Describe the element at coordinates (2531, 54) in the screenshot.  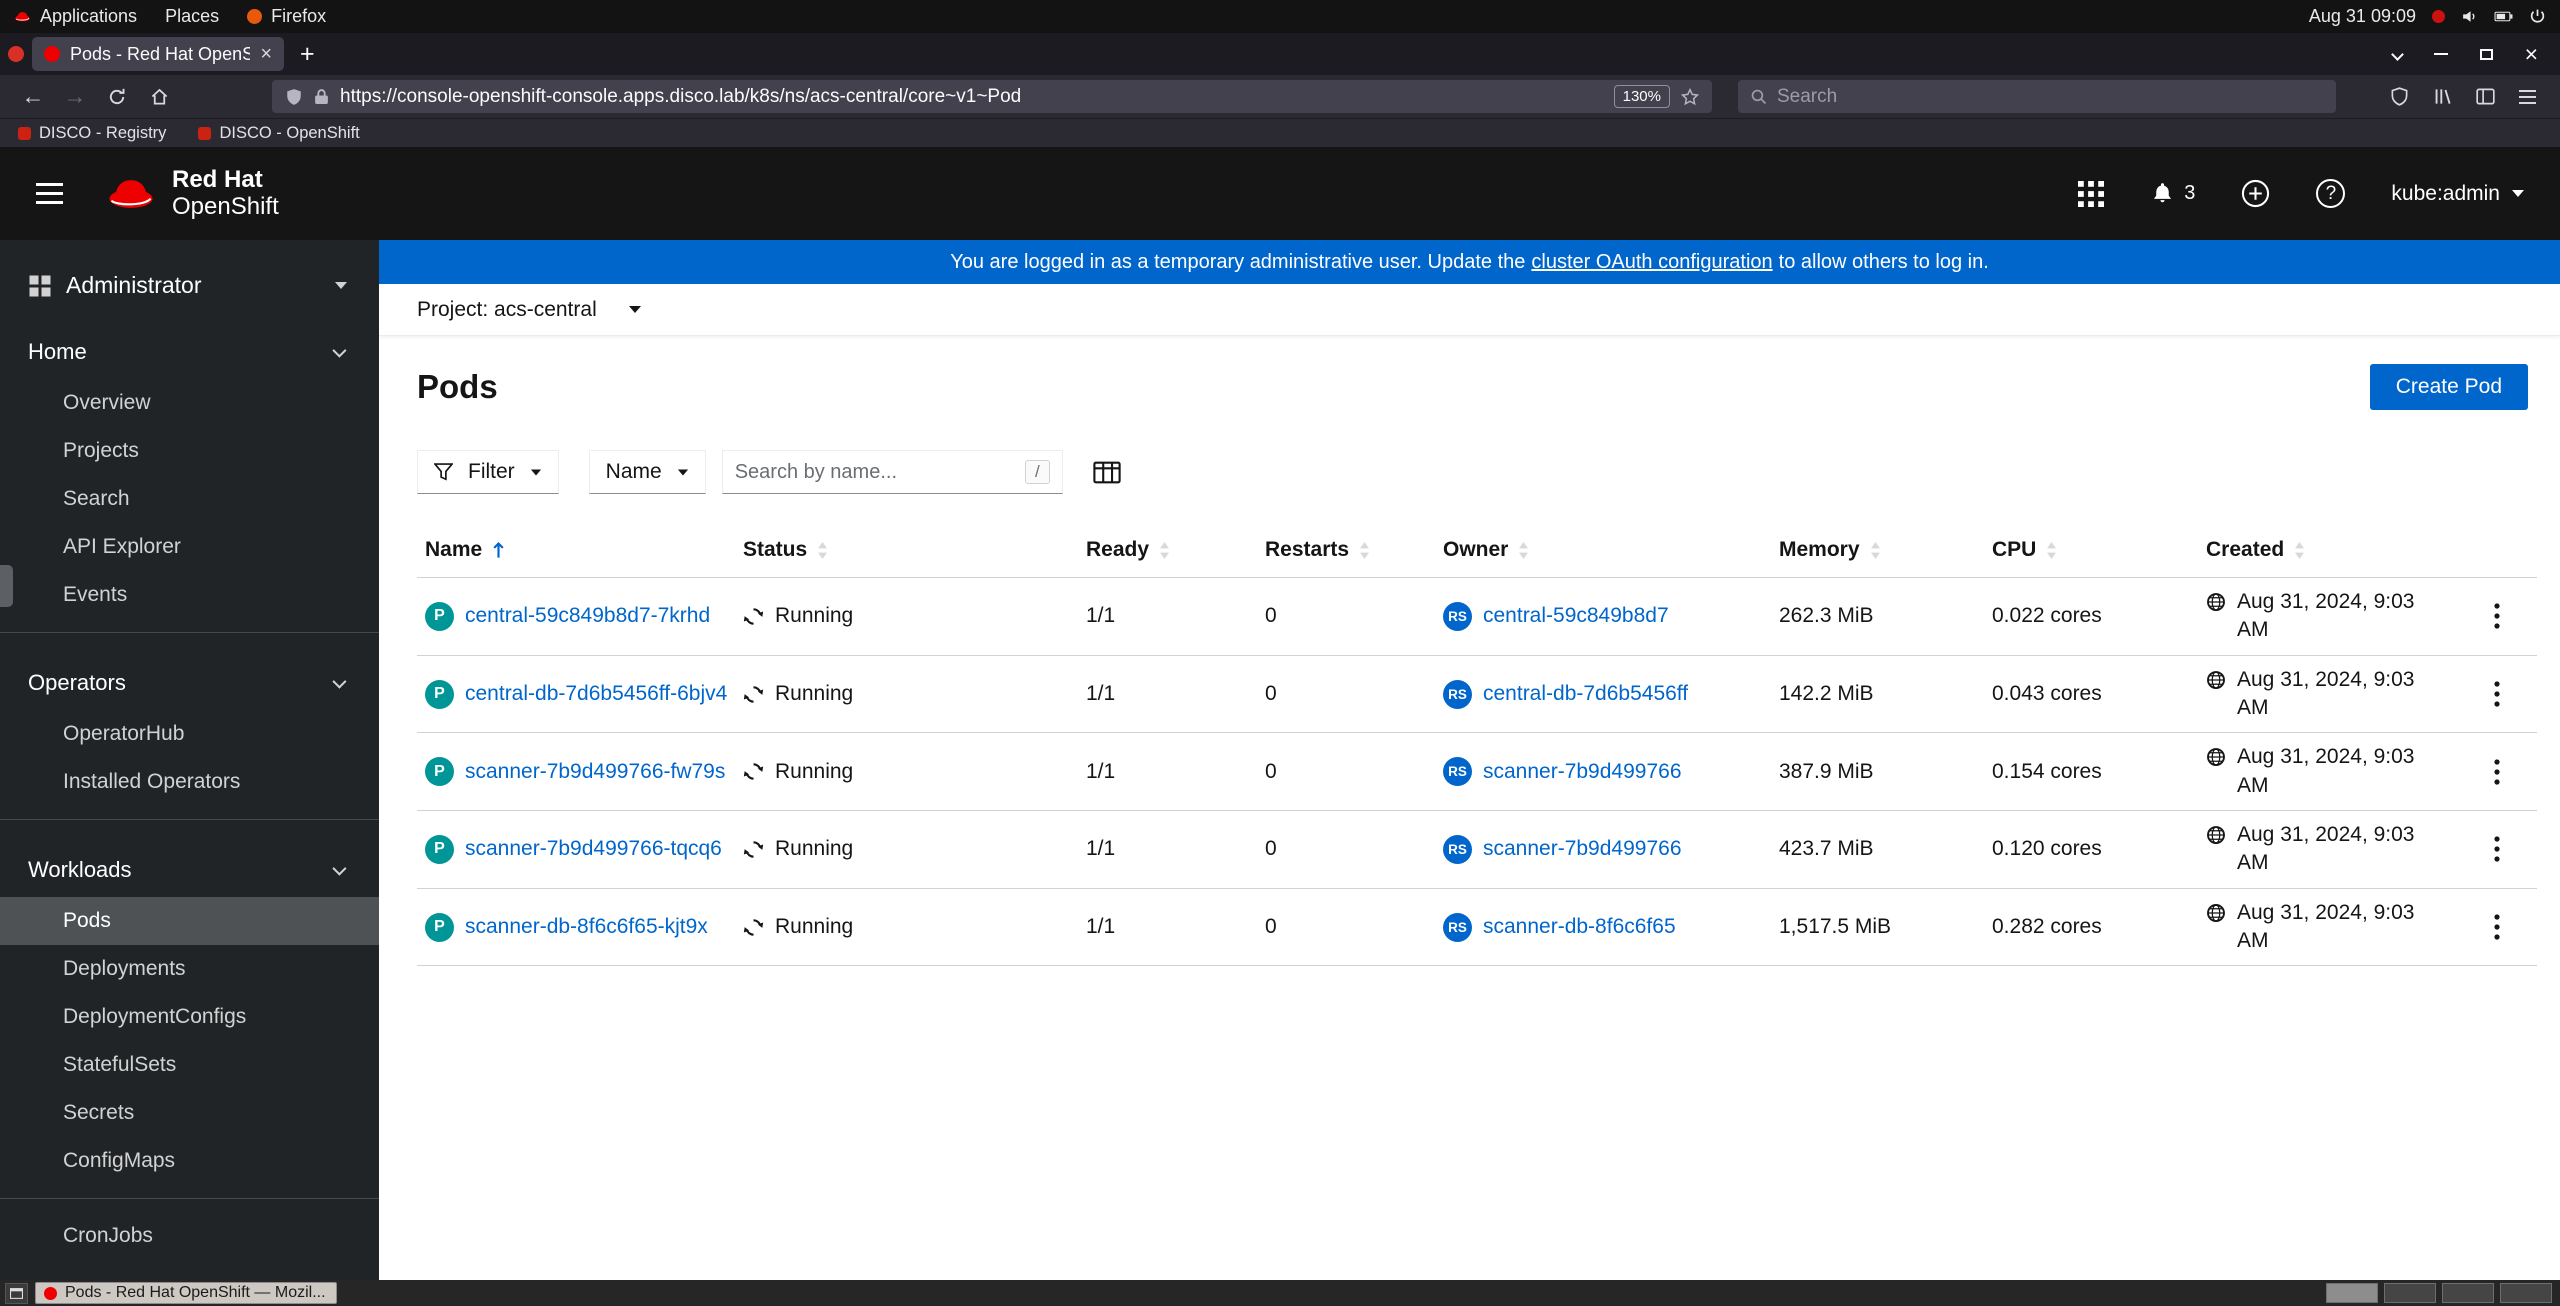
I see `window-close-icon: ×` at that location.